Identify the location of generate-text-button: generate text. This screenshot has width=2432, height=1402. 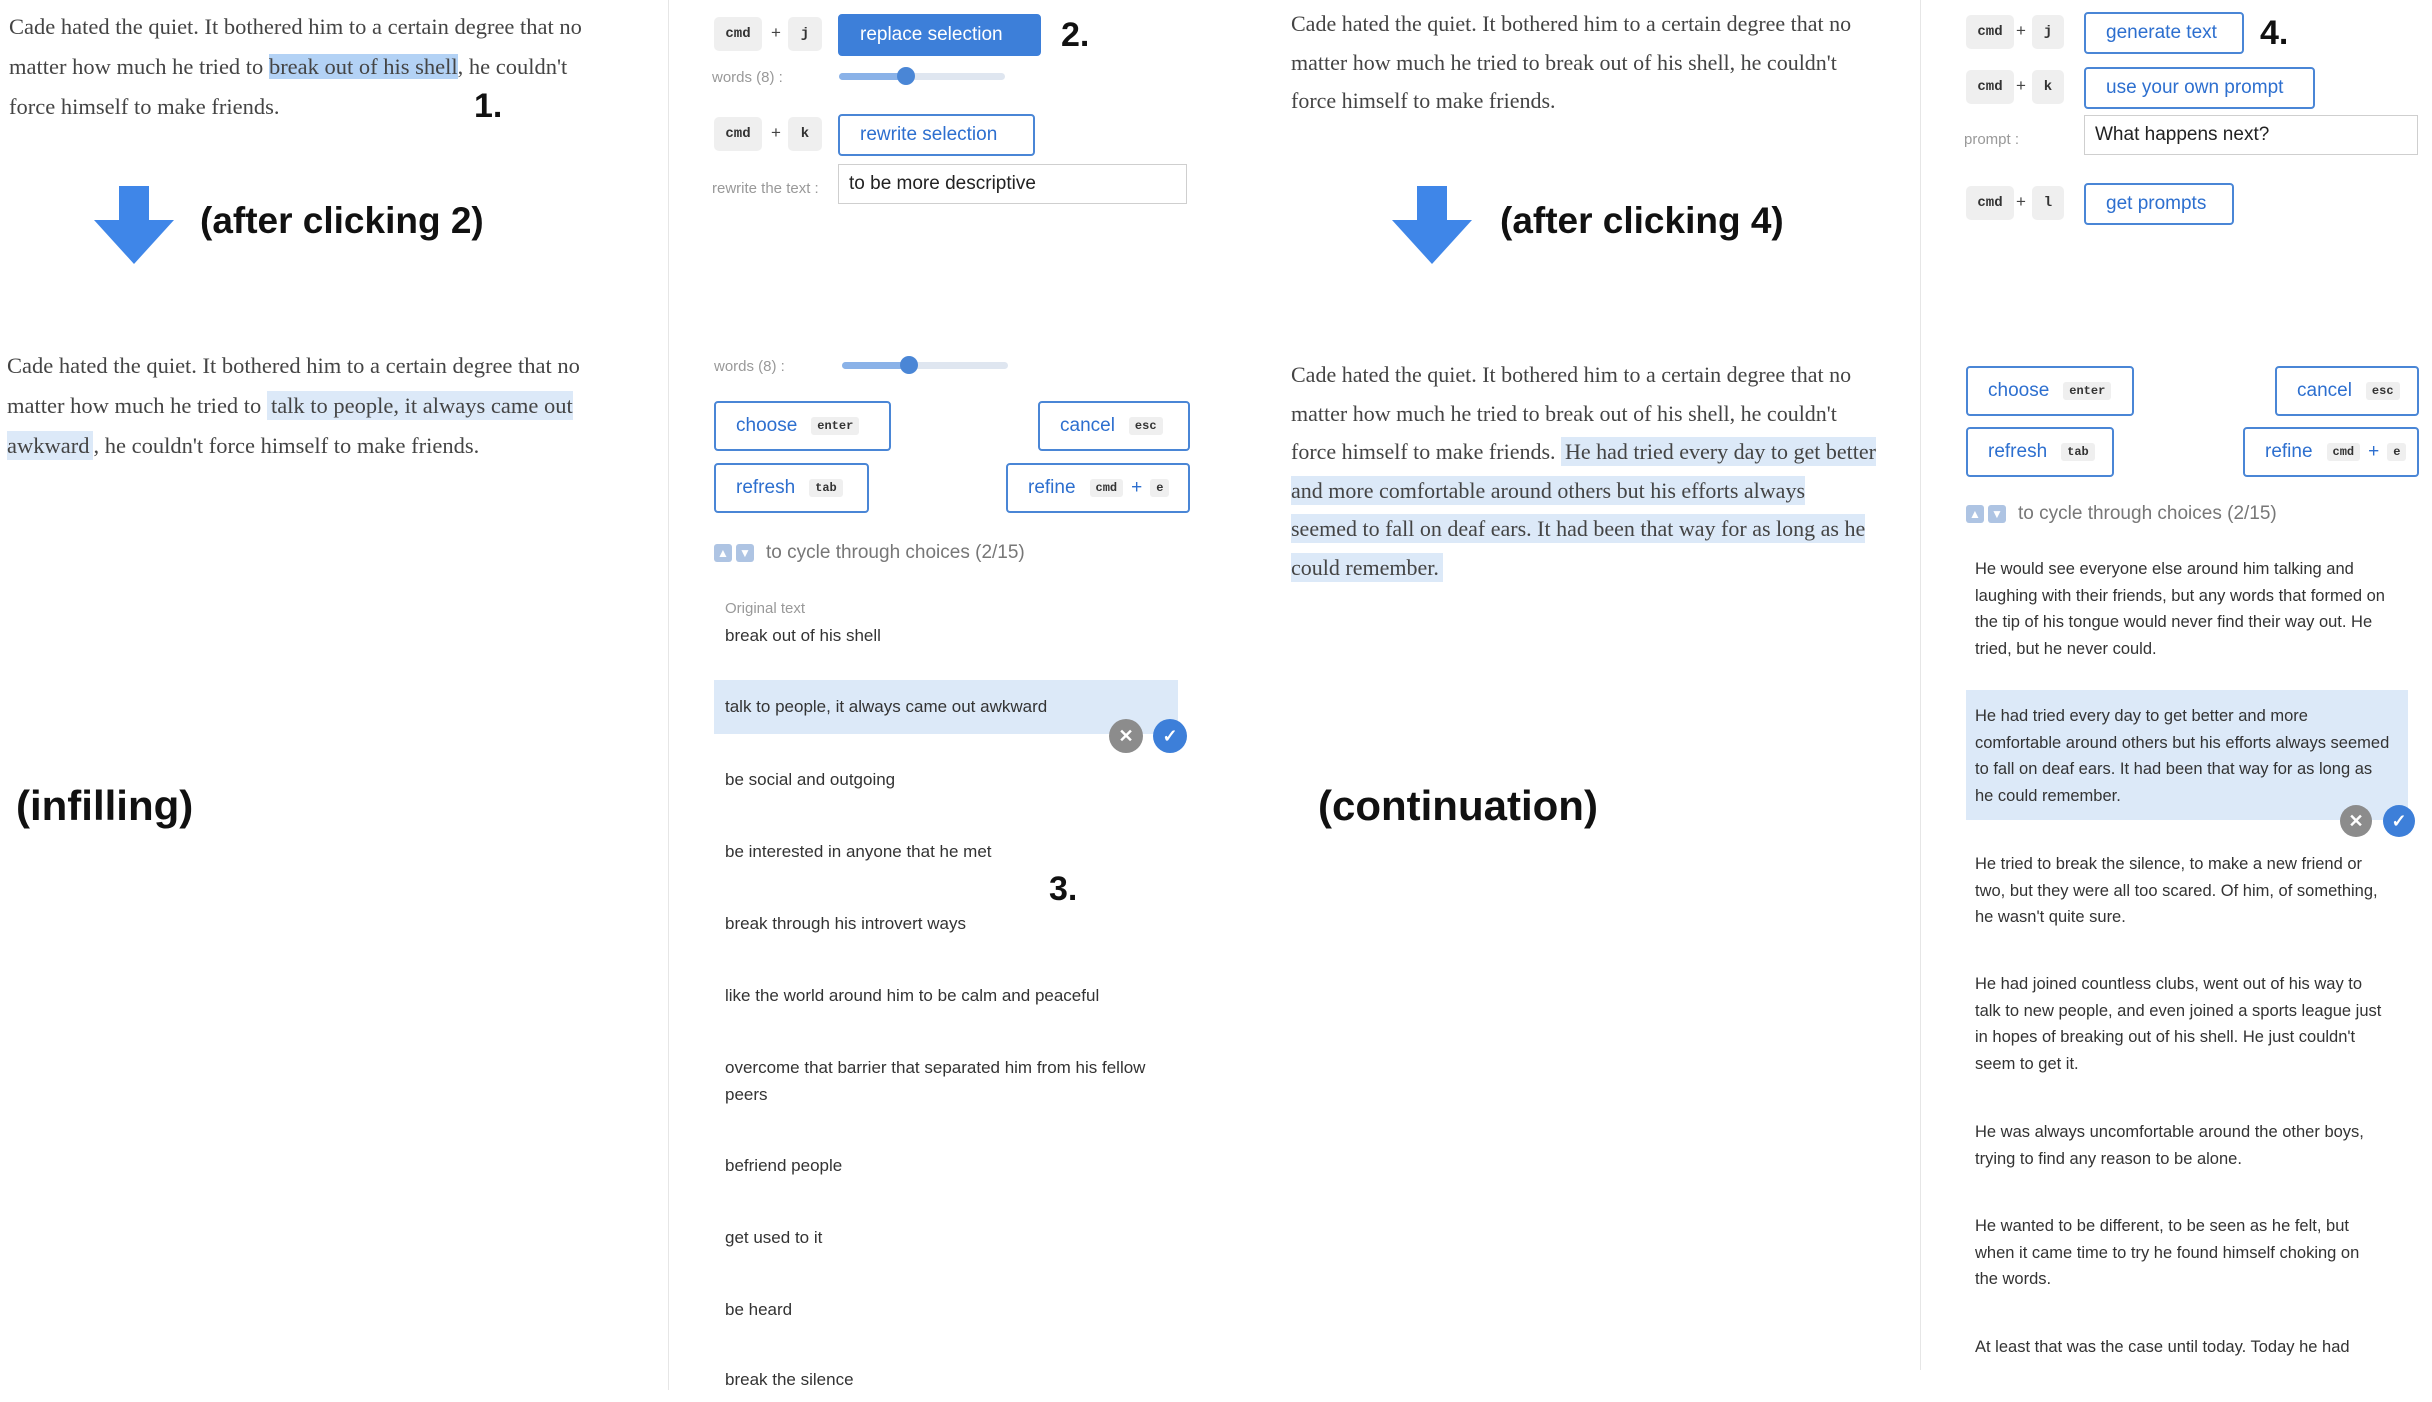
(2164, 33).